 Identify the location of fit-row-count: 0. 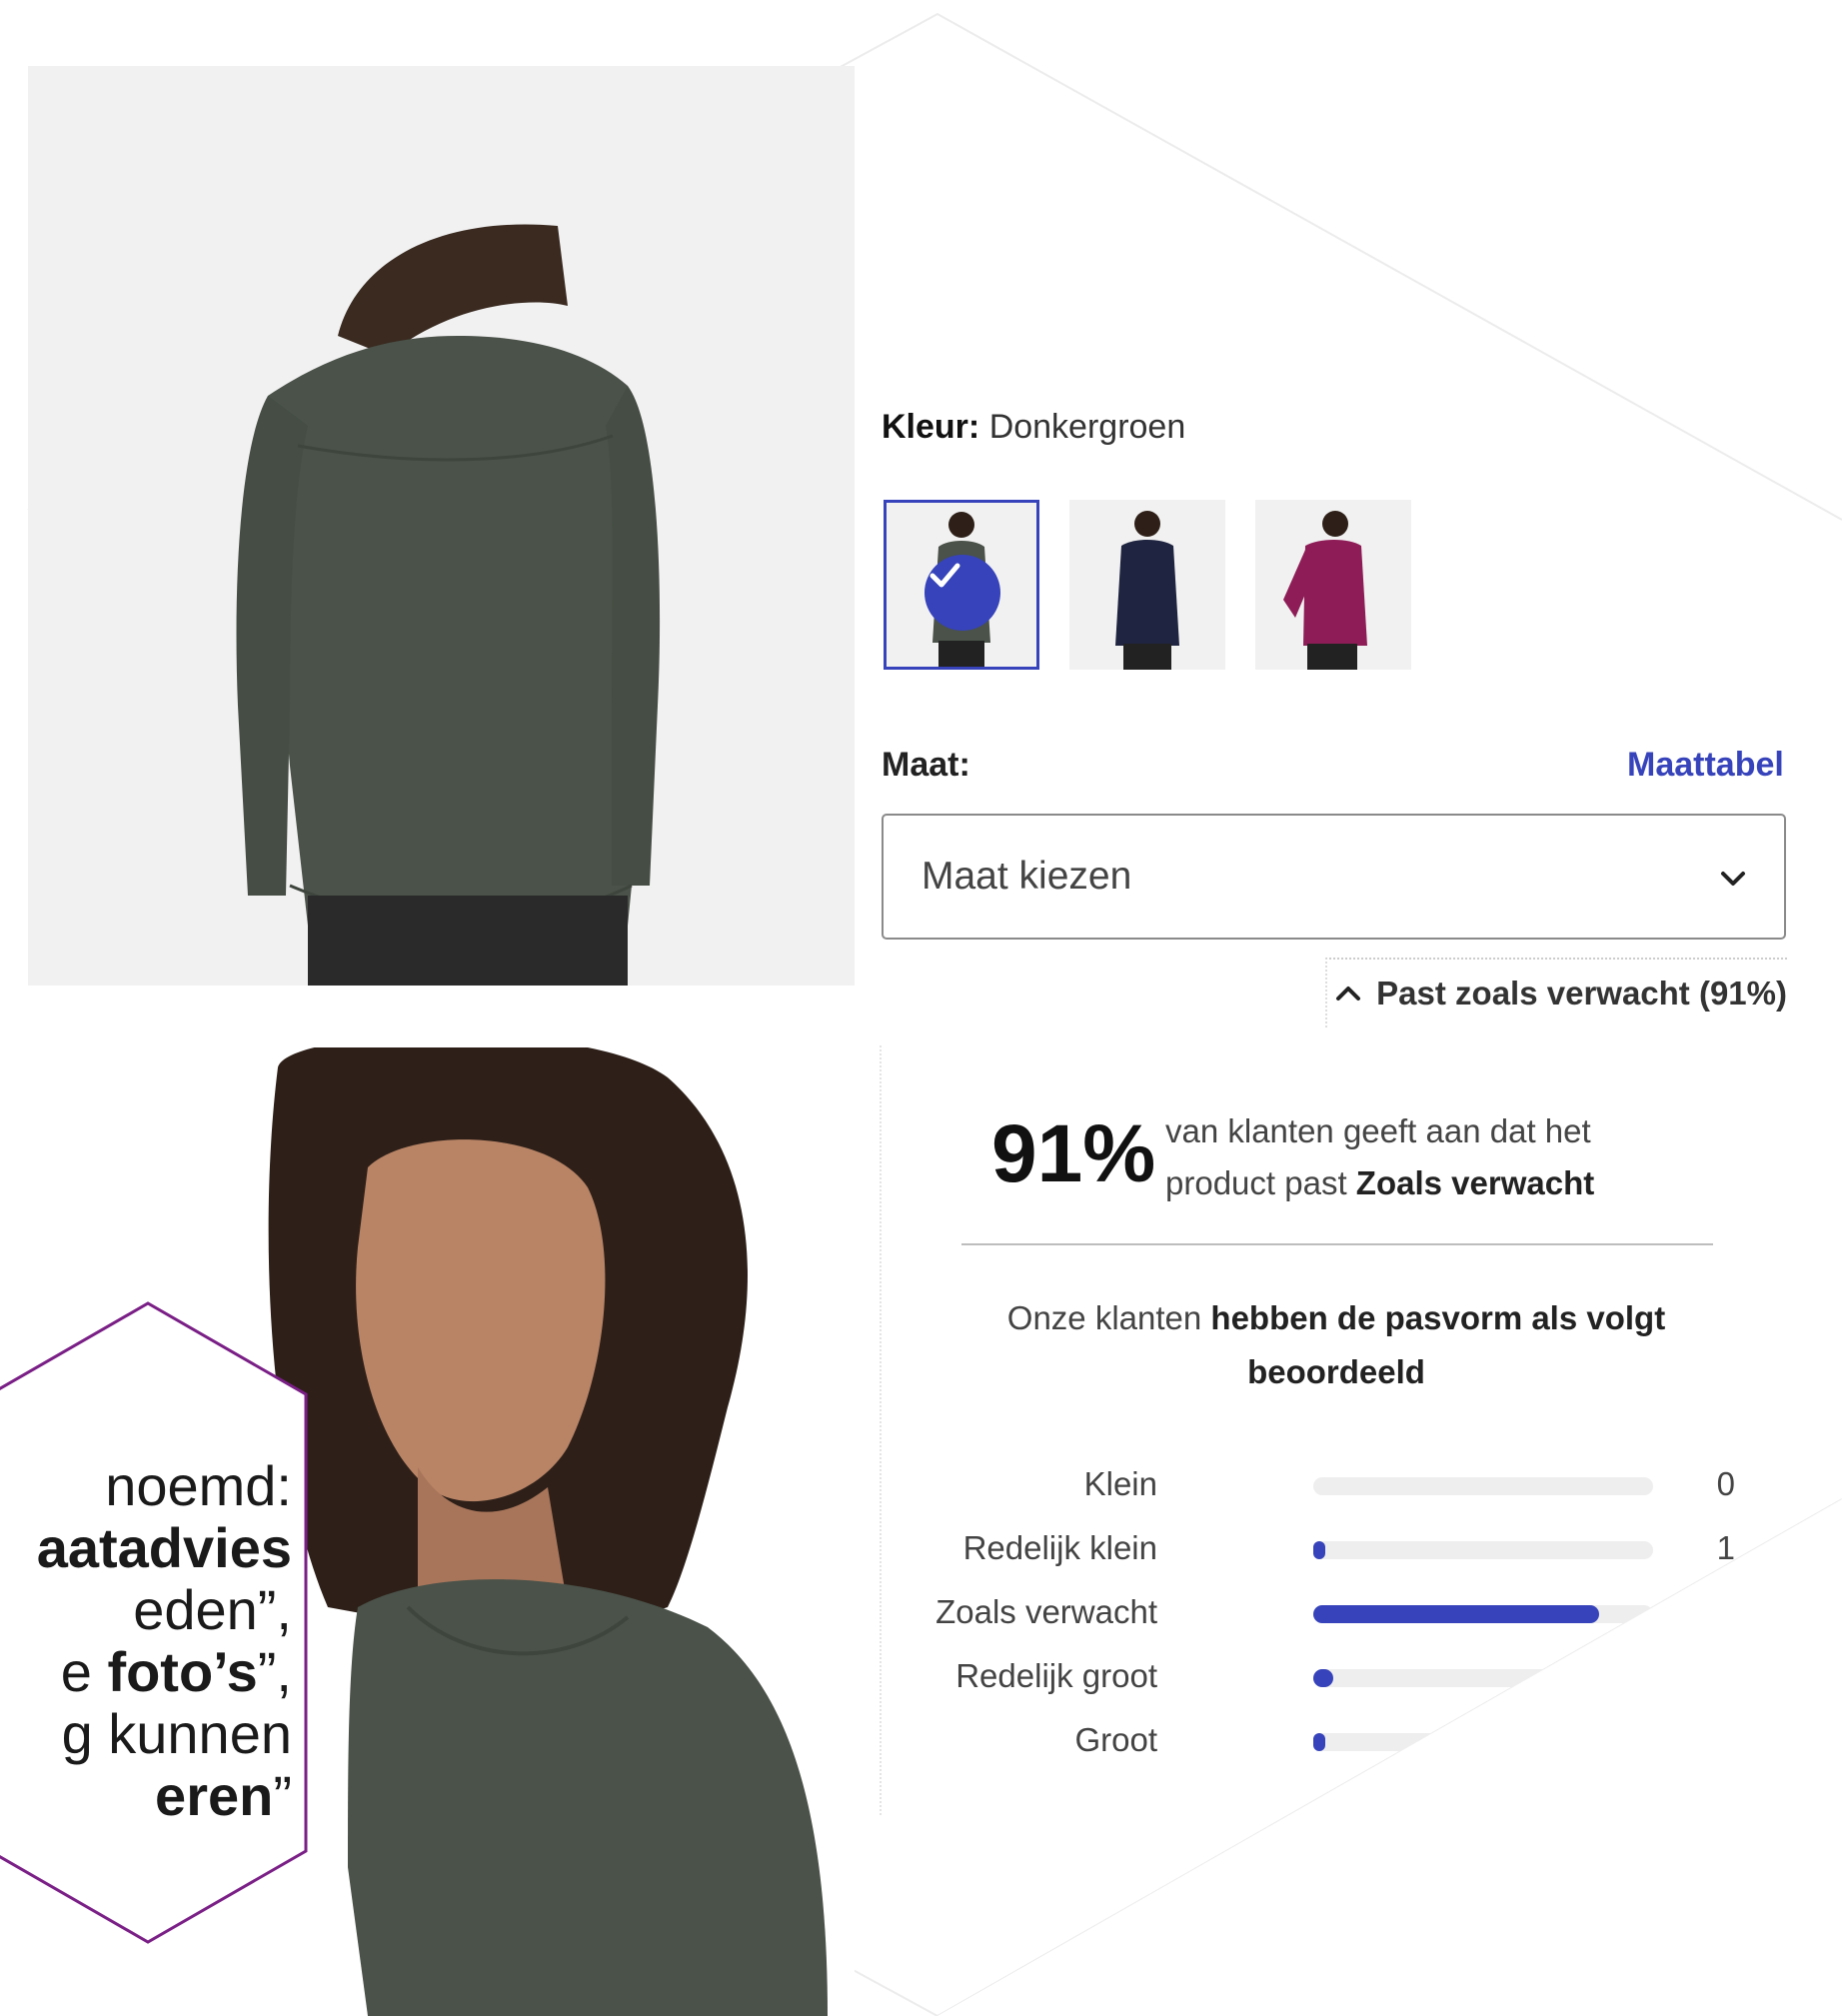
(1726, 1484).